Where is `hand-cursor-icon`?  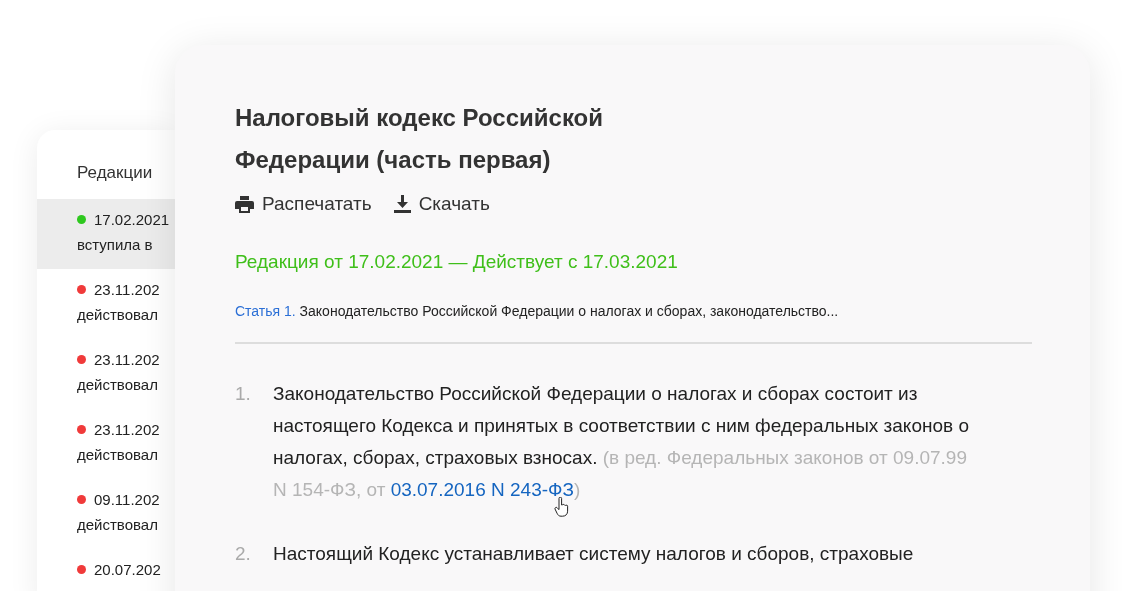
hand-cursor-icon is located at coordinates (561, 507).